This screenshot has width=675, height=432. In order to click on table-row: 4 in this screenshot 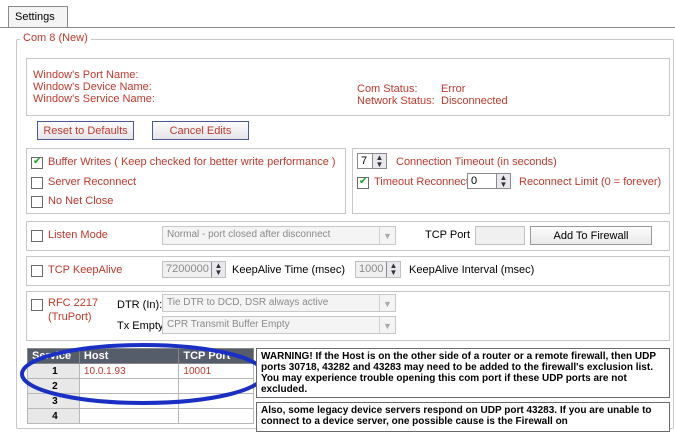, I will do `click(140, 416)`.